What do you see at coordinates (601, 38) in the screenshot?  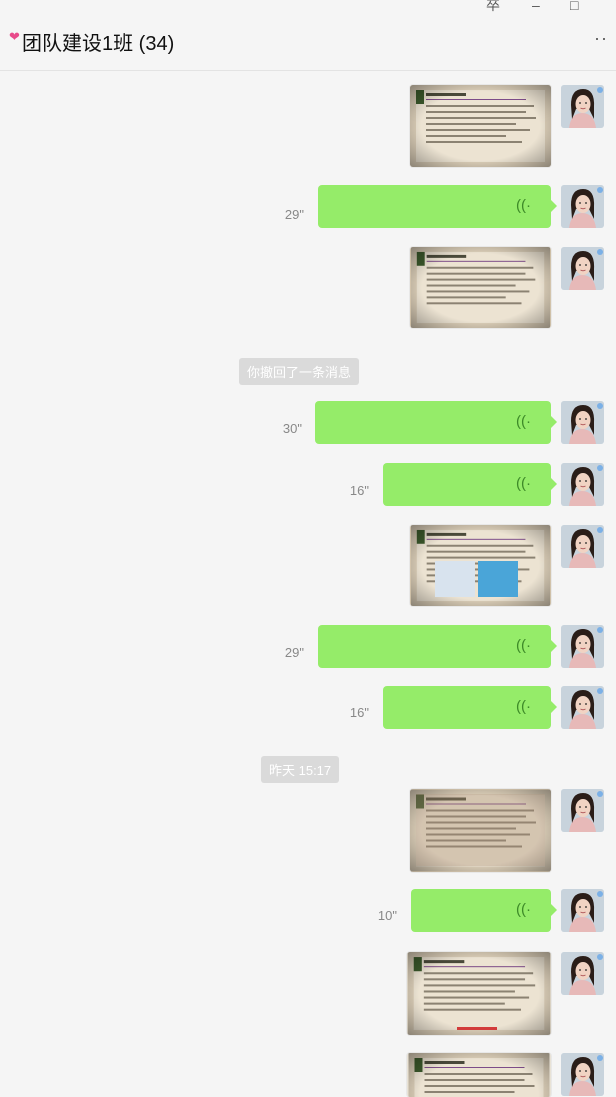 I see `more-options-button: ··` at bounding box center [601, 38].